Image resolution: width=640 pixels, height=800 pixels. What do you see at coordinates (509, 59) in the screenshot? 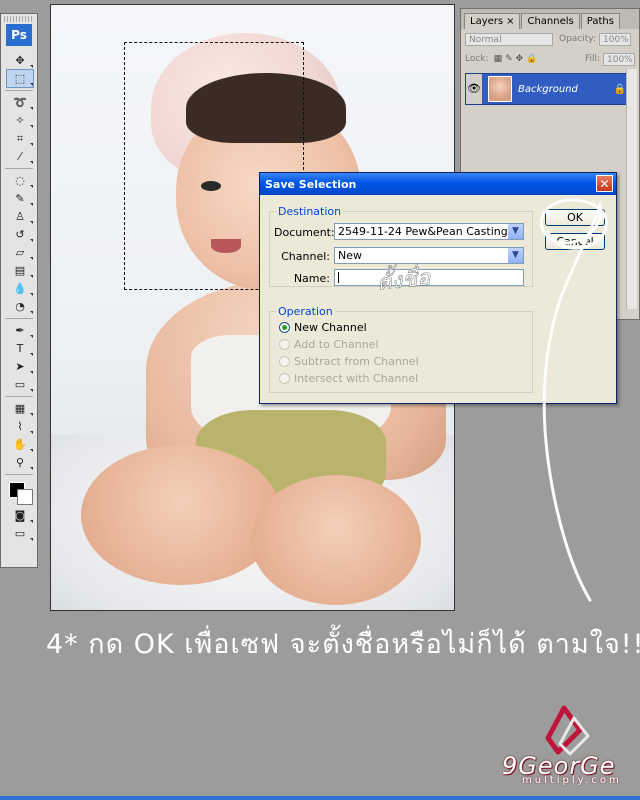
I see `lock-image-icon: ✎` at bounding box center [509, 59].